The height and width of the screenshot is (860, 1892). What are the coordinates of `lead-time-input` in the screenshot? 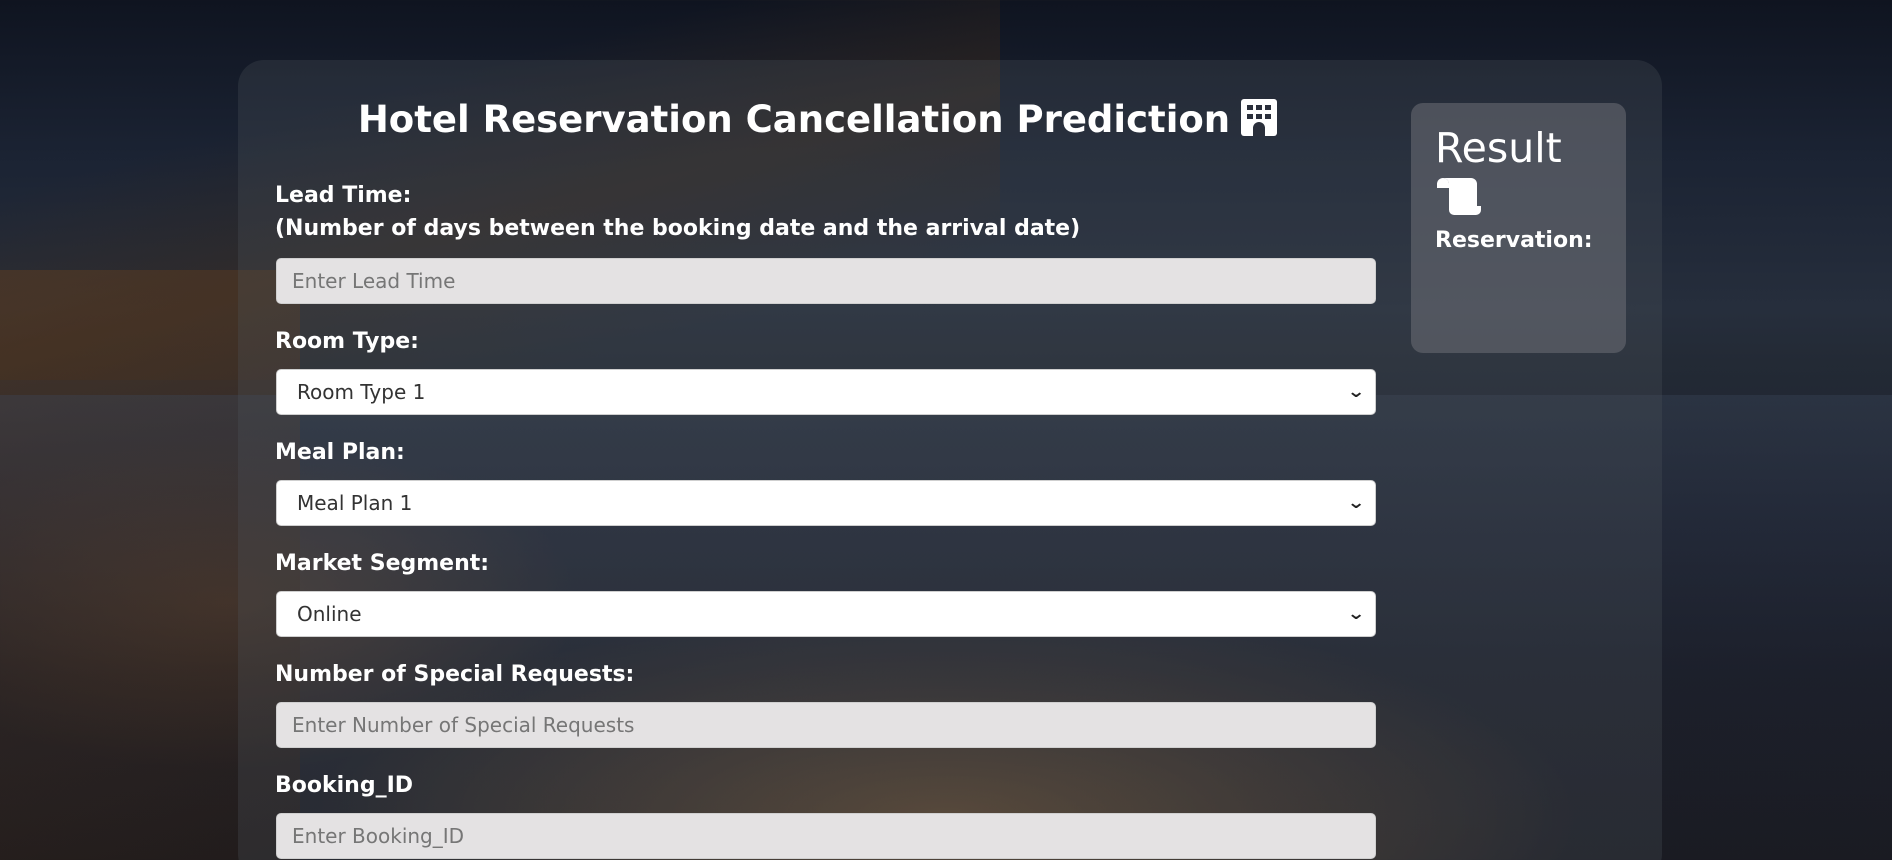 It's located at (826, 281).